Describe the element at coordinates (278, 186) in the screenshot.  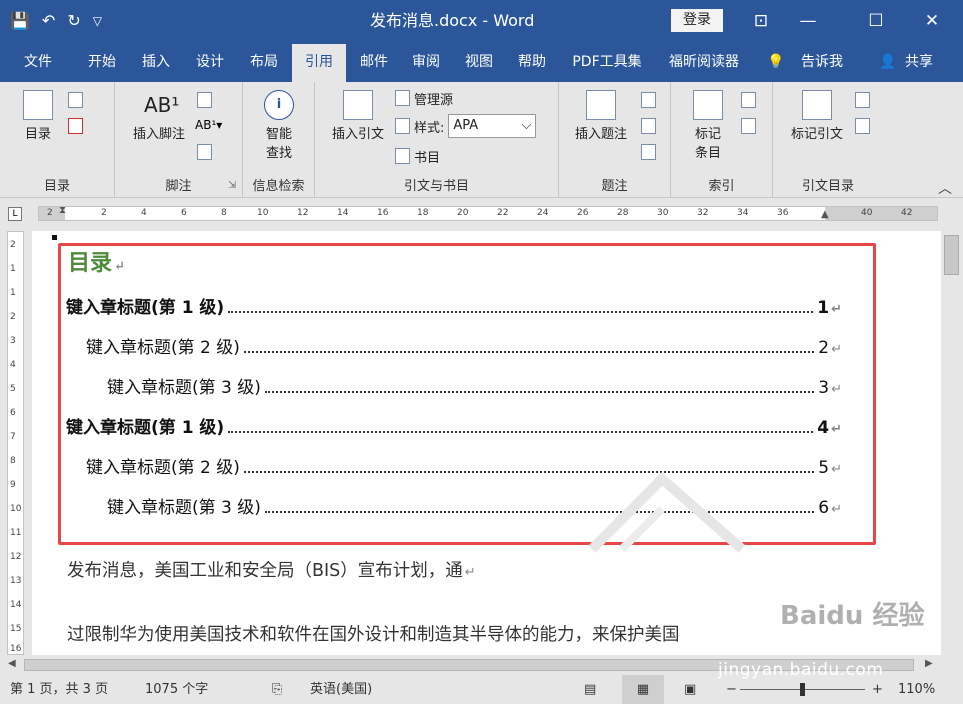
I see `research-group-label: 信息检索` at that location.